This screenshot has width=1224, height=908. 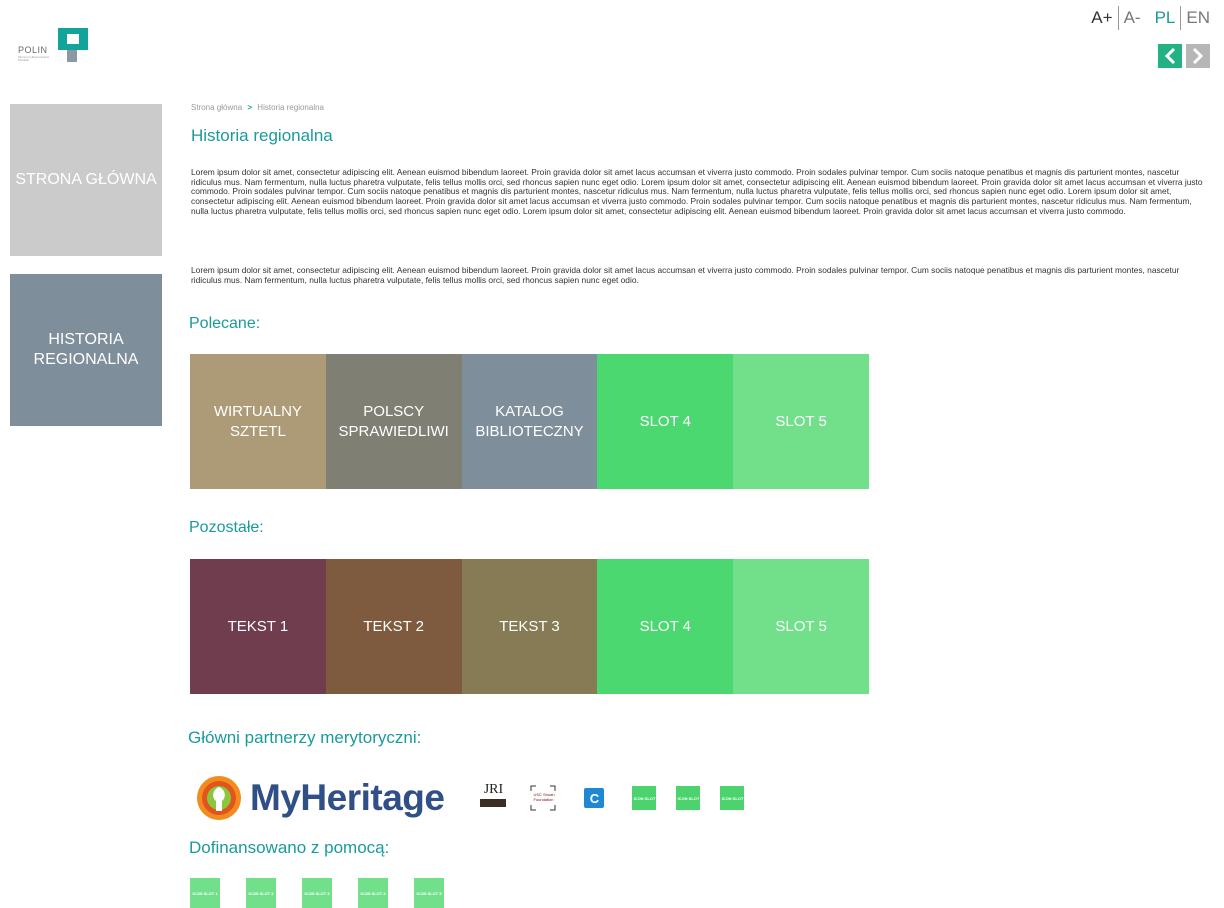 I want to click on lang-en-link: EN, so click(x=1198, y=18).